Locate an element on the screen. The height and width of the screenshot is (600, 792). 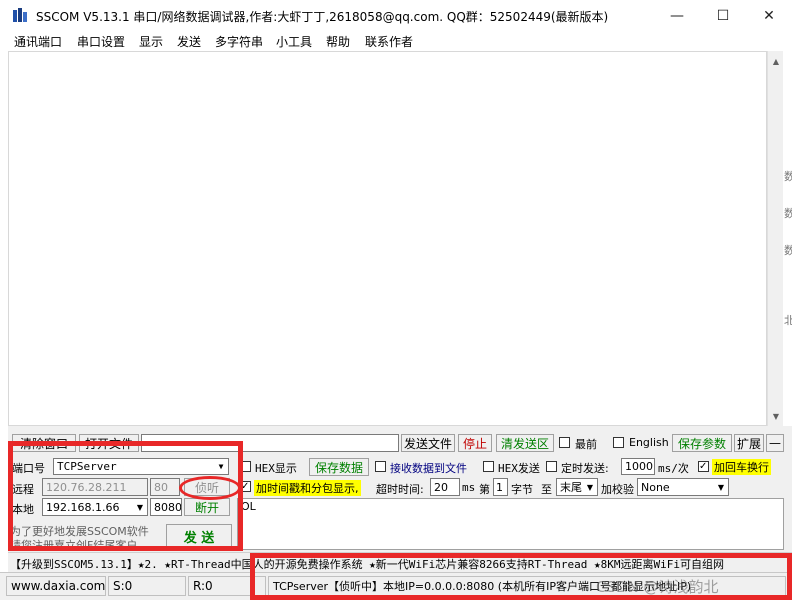
interval-unit: ms/次 is located at coordinates (673, 468).